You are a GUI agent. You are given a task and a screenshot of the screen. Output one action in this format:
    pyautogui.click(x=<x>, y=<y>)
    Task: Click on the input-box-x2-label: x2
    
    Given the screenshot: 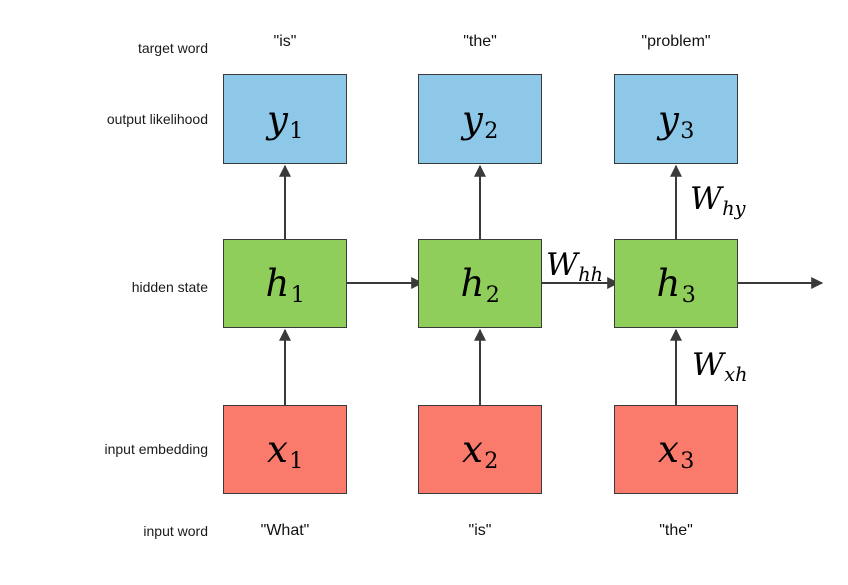 What is the action you would take?
    pyautogui.click(x=480, y=451)
    